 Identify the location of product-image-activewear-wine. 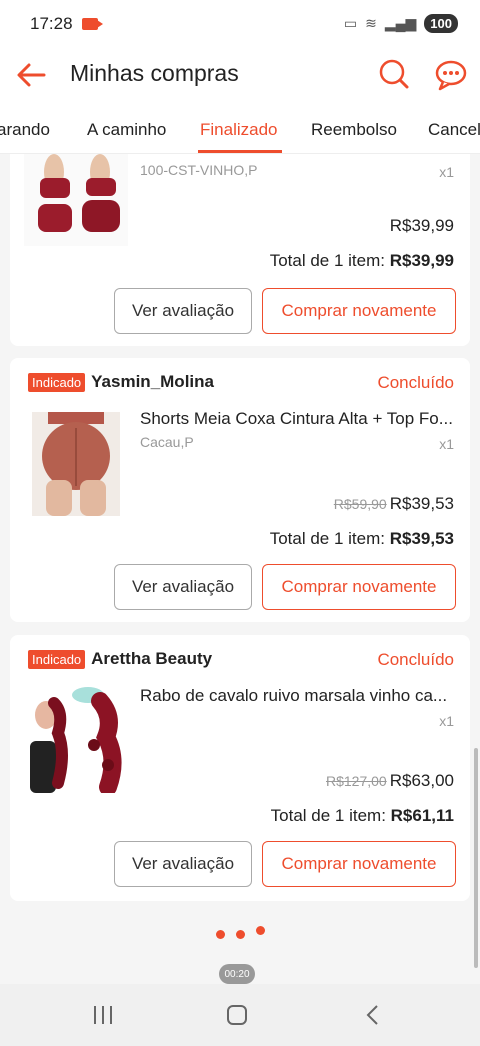
(76, 200).